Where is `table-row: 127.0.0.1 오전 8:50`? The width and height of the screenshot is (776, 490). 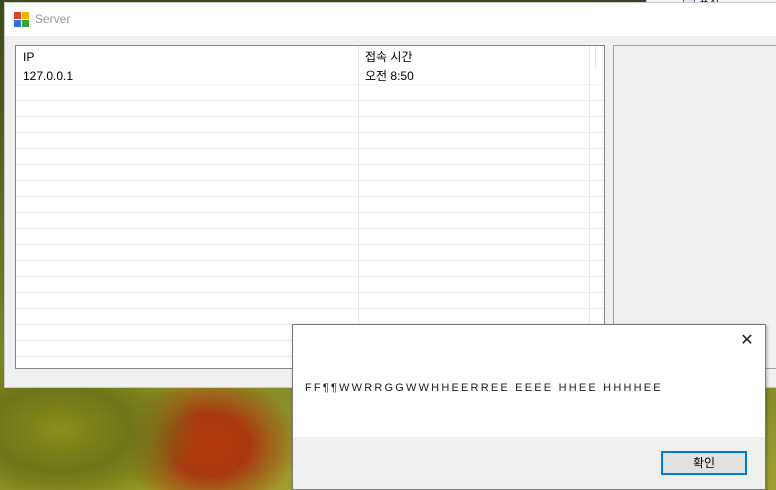 table-row: 127.0.0.1 오전 8:50 is located at coordinates (310, 76).